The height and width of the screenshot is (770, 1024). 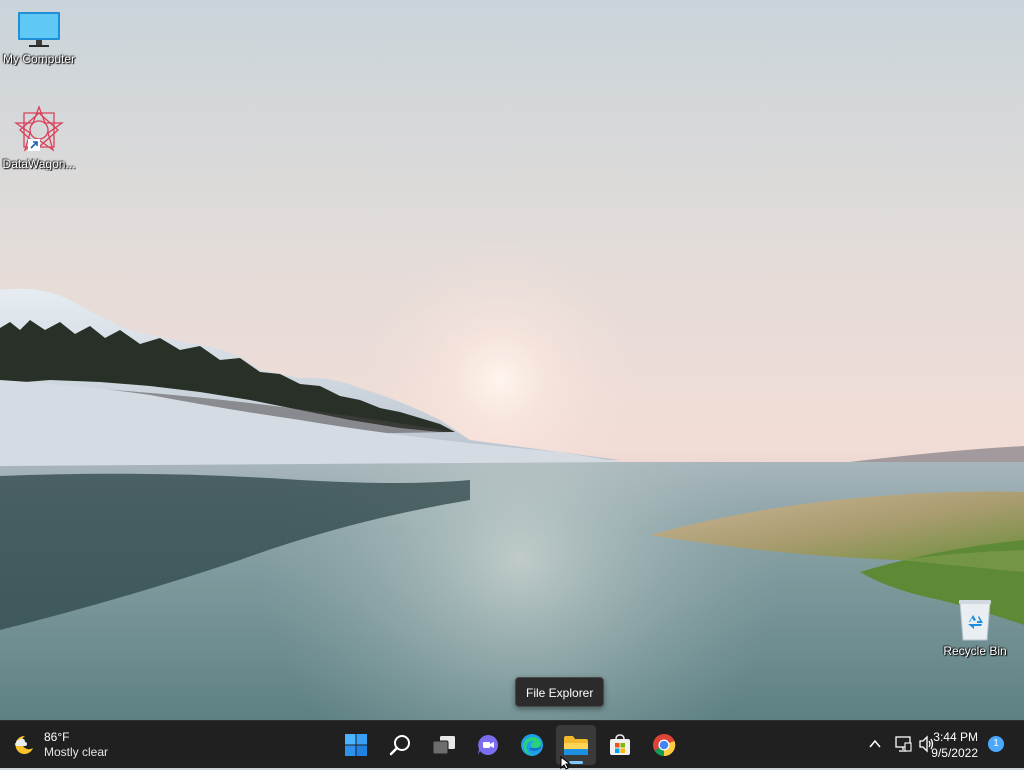 I want to click on folder-icon, so click(x=576, y=745).